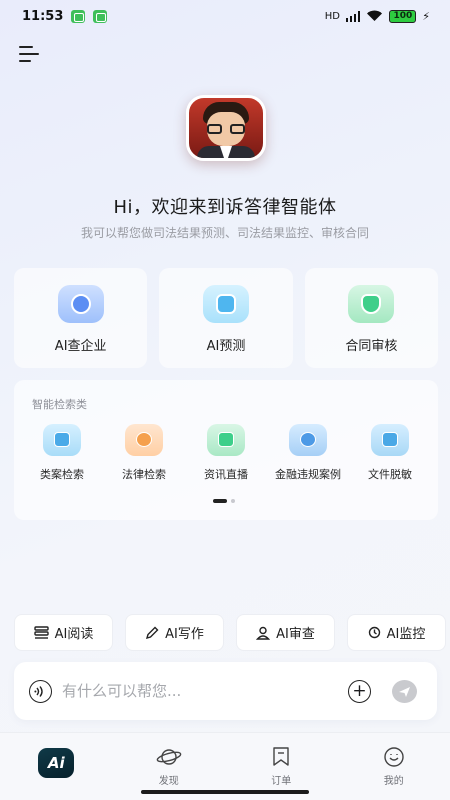 The image size is (450, 800). I want to click on search-item-news-live: 资讯直播, so click(226, 453).